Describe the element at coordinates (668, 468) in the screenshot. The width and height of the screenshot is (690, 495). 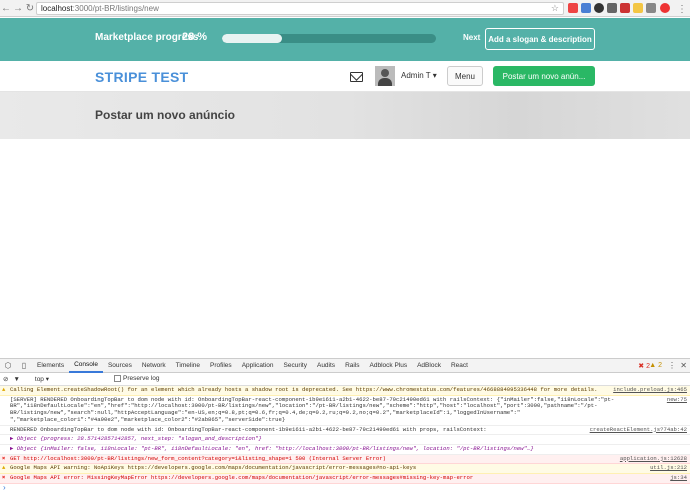
I see `source-link: util.js:212` at that location.